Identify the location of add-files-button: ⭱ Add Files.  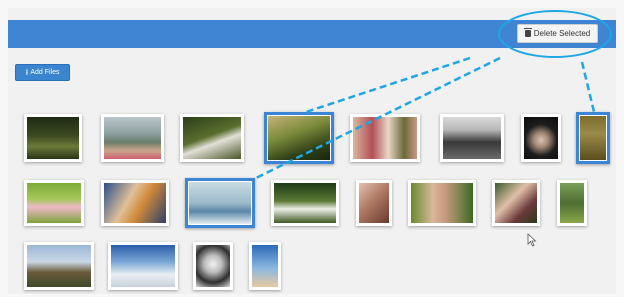
(42, 72).